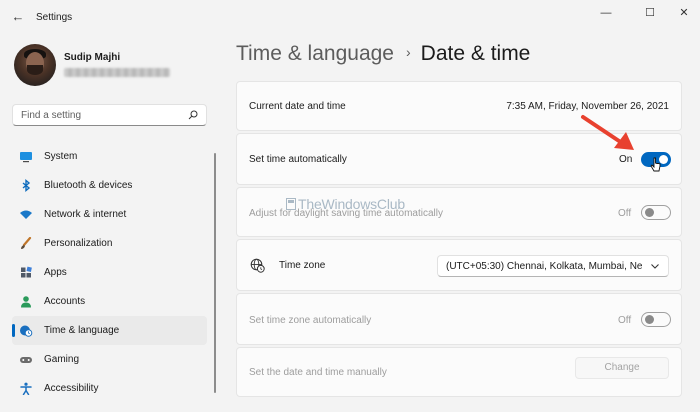 The height and width of the screenshot is (412, 700). I want to click on chevron-down-icon, so click(655, 266).